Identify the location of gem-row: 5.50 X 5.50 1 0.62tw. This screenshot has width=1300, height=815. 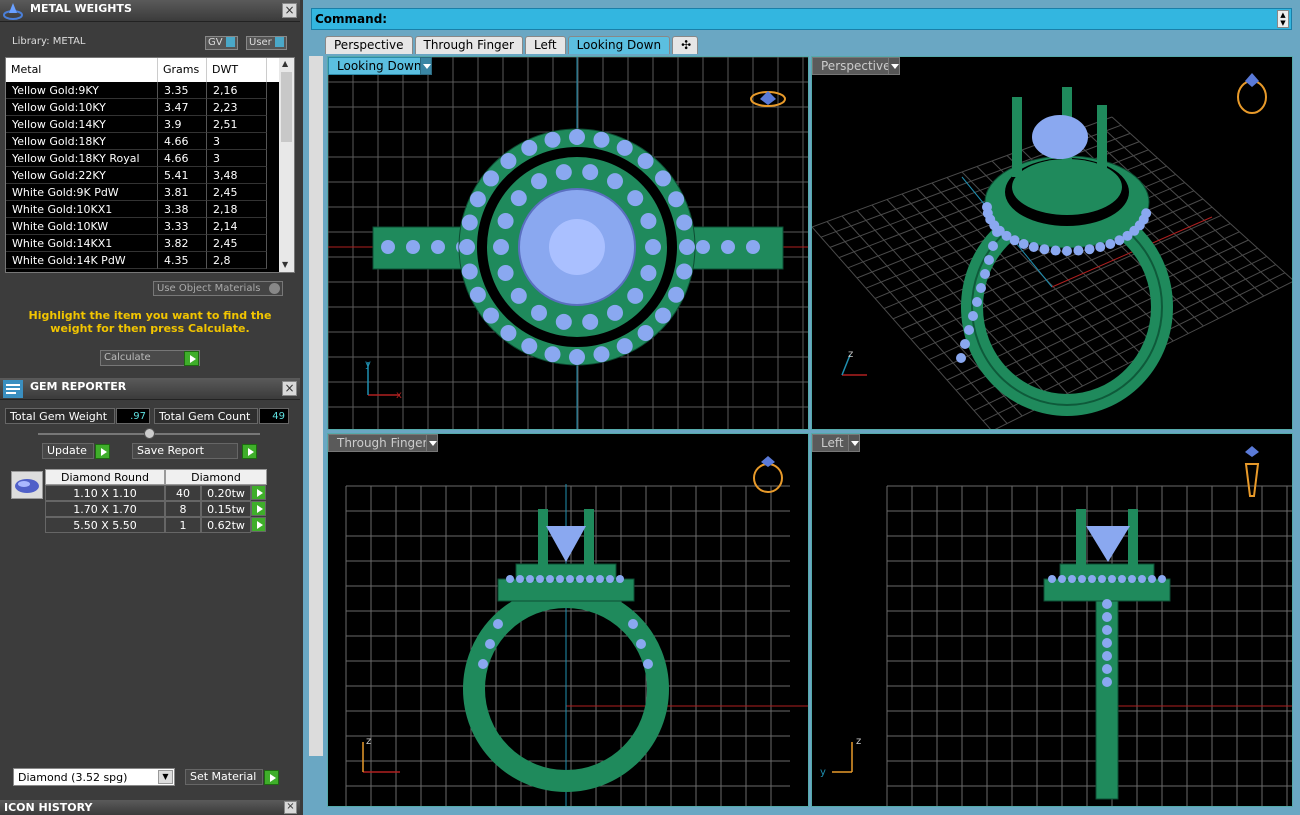
(156, 525).